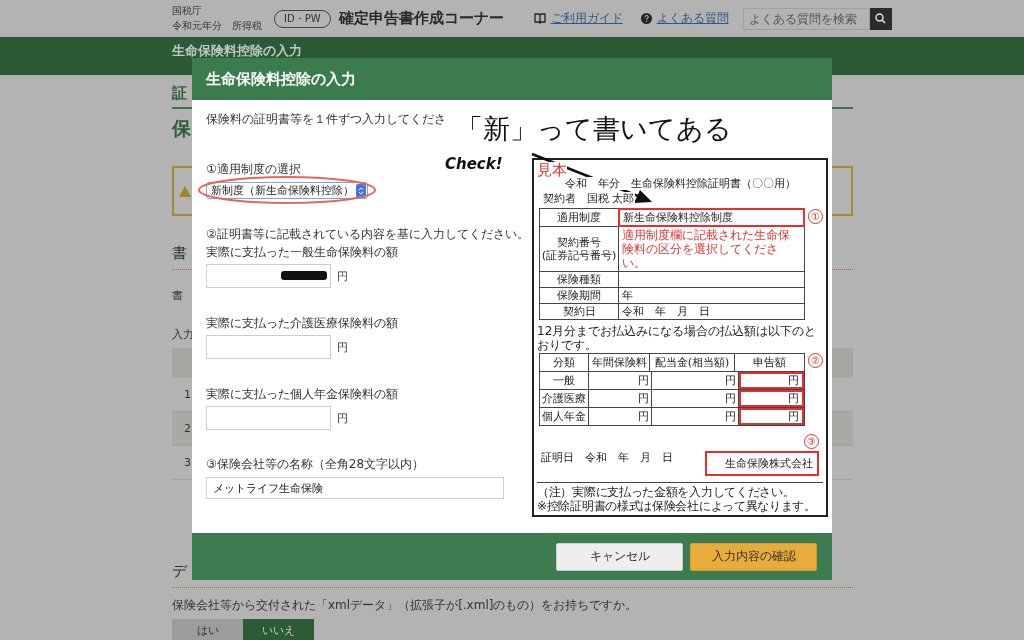 Image resolution: width=1024 pixels, height=640 pixels. I want to click on table-cell: 保険期間, so click(579, 295).